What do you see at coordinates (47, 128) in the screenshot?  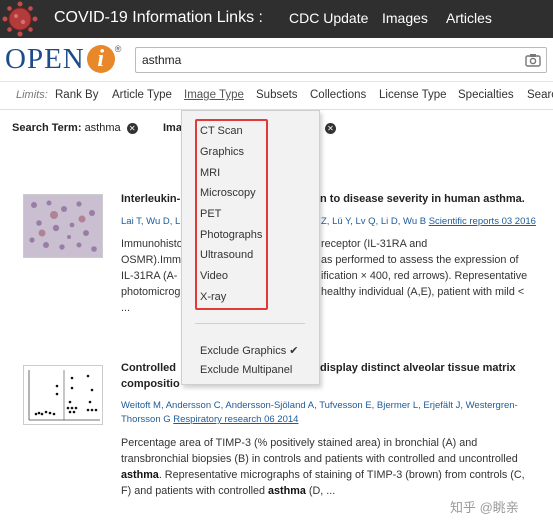 I see `search-term-label: Search Term:` at bounding box center [47, 128].